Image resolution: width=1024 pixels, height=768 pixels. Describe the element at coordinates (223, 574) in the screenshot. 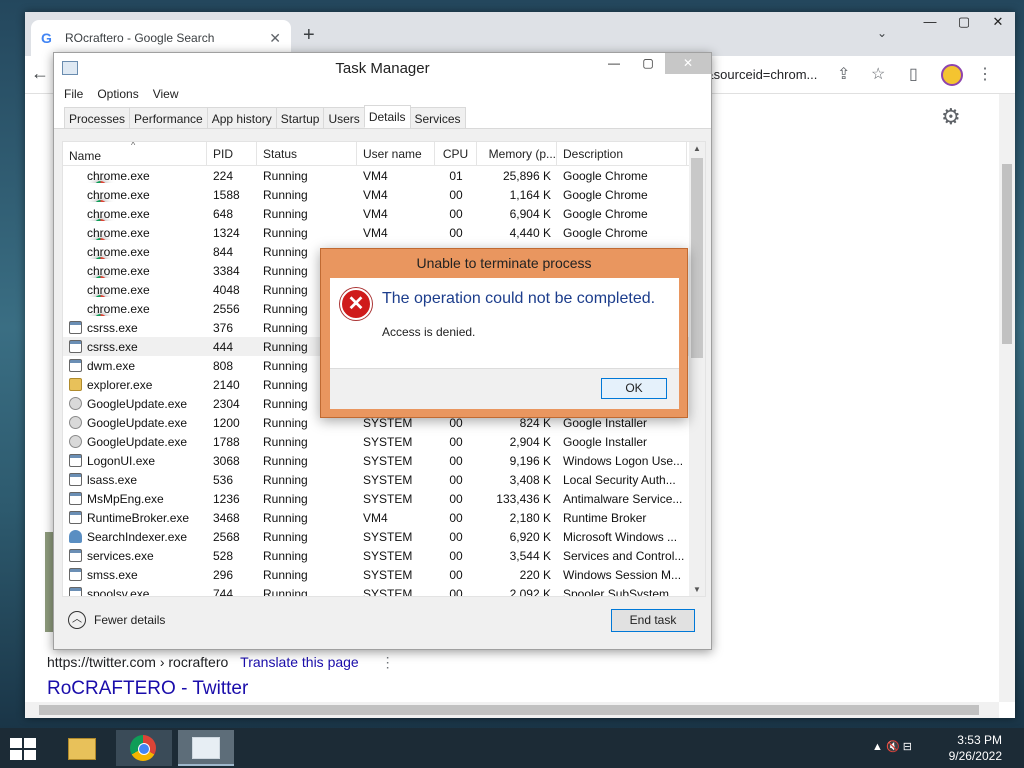

I see `process-pid: 296` at that location.